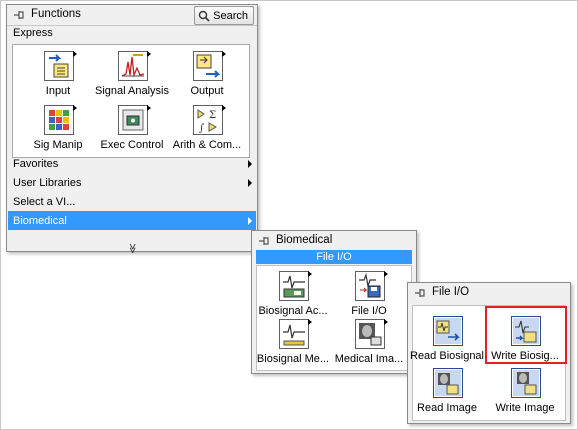 The image size is (578, 430). What do you see at coordinates (60, 120) in the screenshot?
I see `sig-manip-icon` at bounding box center [60, 120].